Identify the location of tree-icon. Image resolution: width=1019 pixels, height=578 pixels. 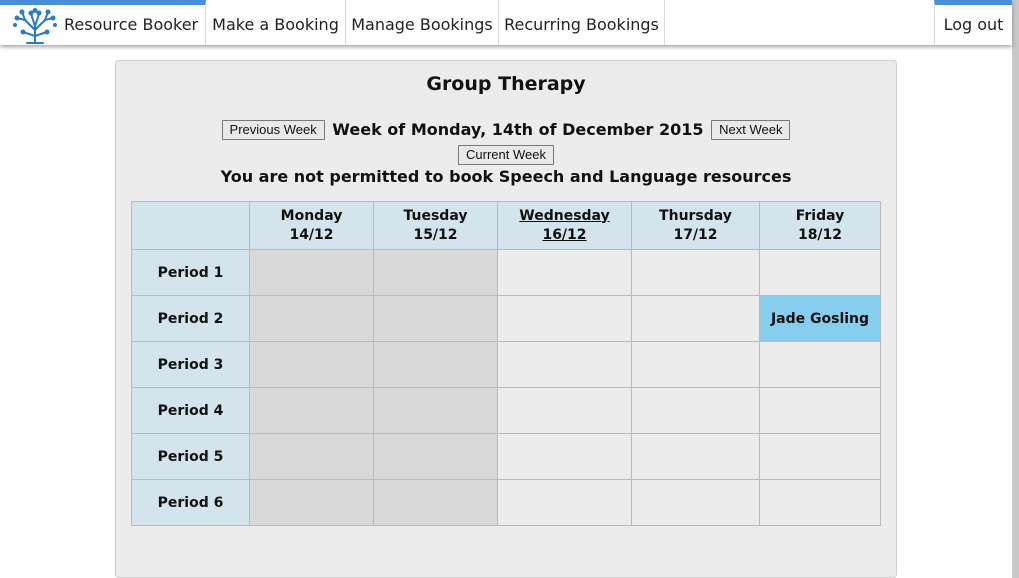
(35, 26).